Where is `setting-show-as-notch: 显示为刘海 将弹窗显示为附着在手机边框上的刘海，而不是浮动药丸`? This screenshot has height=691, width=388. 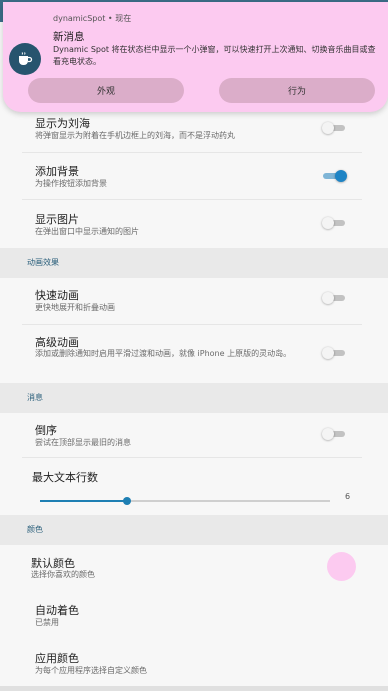 setting-show-as-notch: 显示为刘海 将弹窗显示为附着在手机边框上的刘海，而不是浮动药丸 is located at coordinates (194, 132).